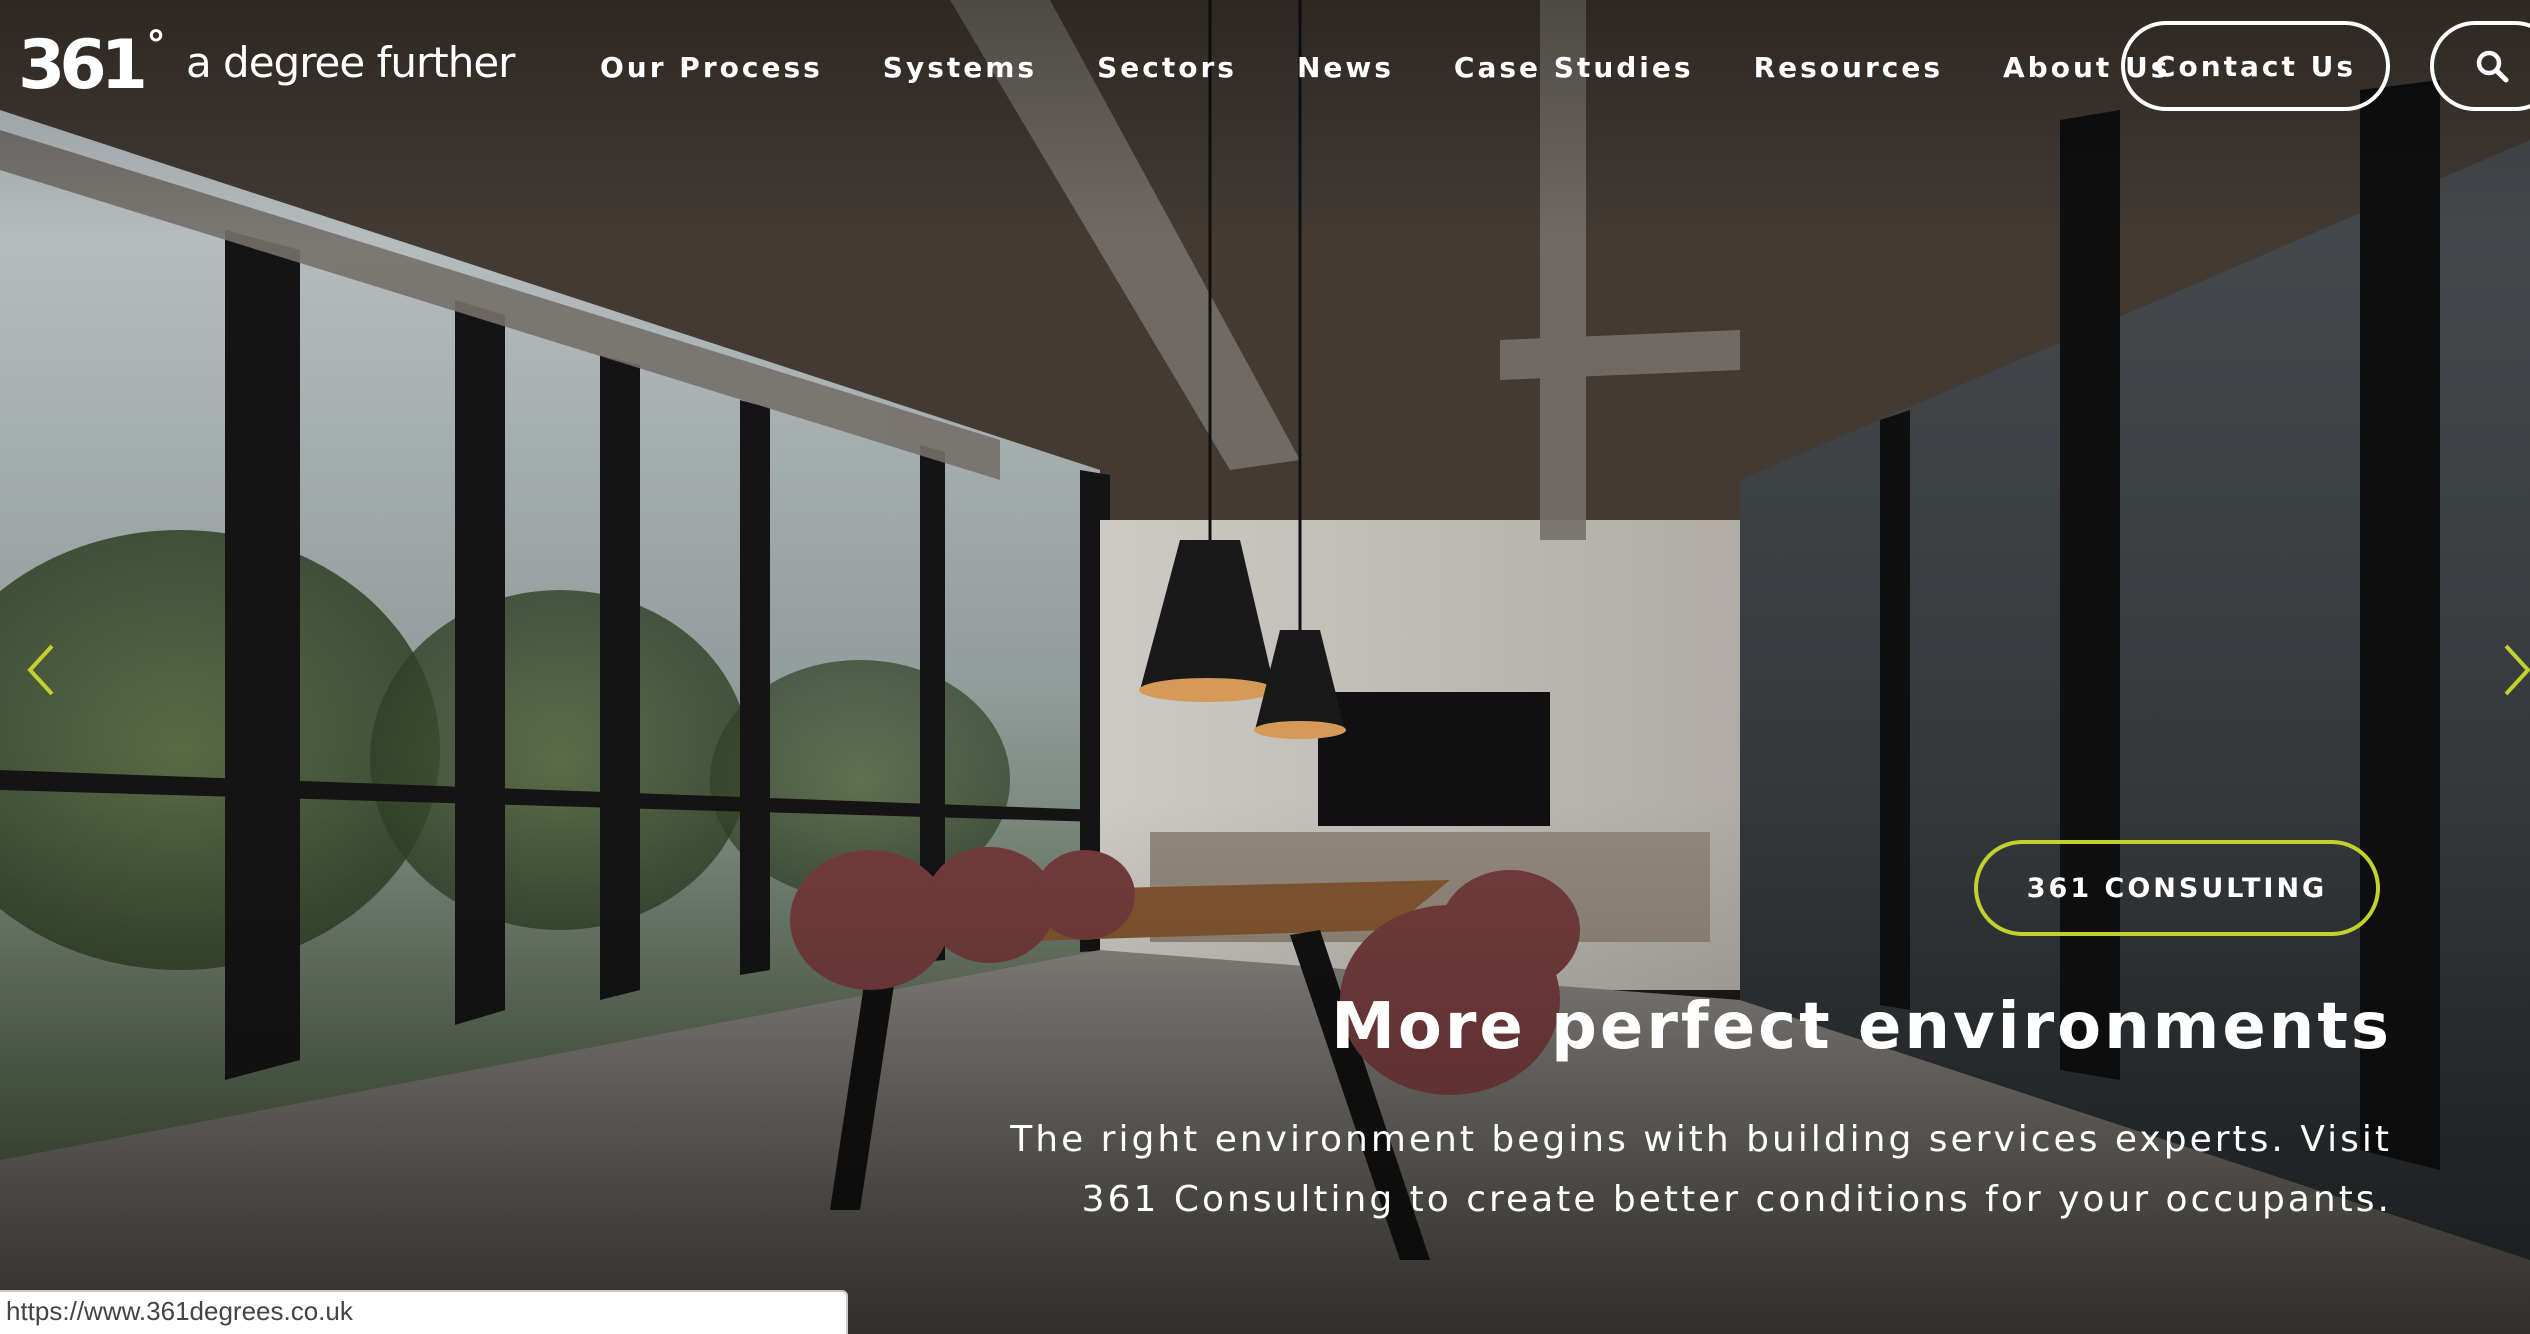 The image size is (2530, 1334). Describe the element at coordinates (2517, 670) in the screenshot. I see `chevron-right-icon` at that location.